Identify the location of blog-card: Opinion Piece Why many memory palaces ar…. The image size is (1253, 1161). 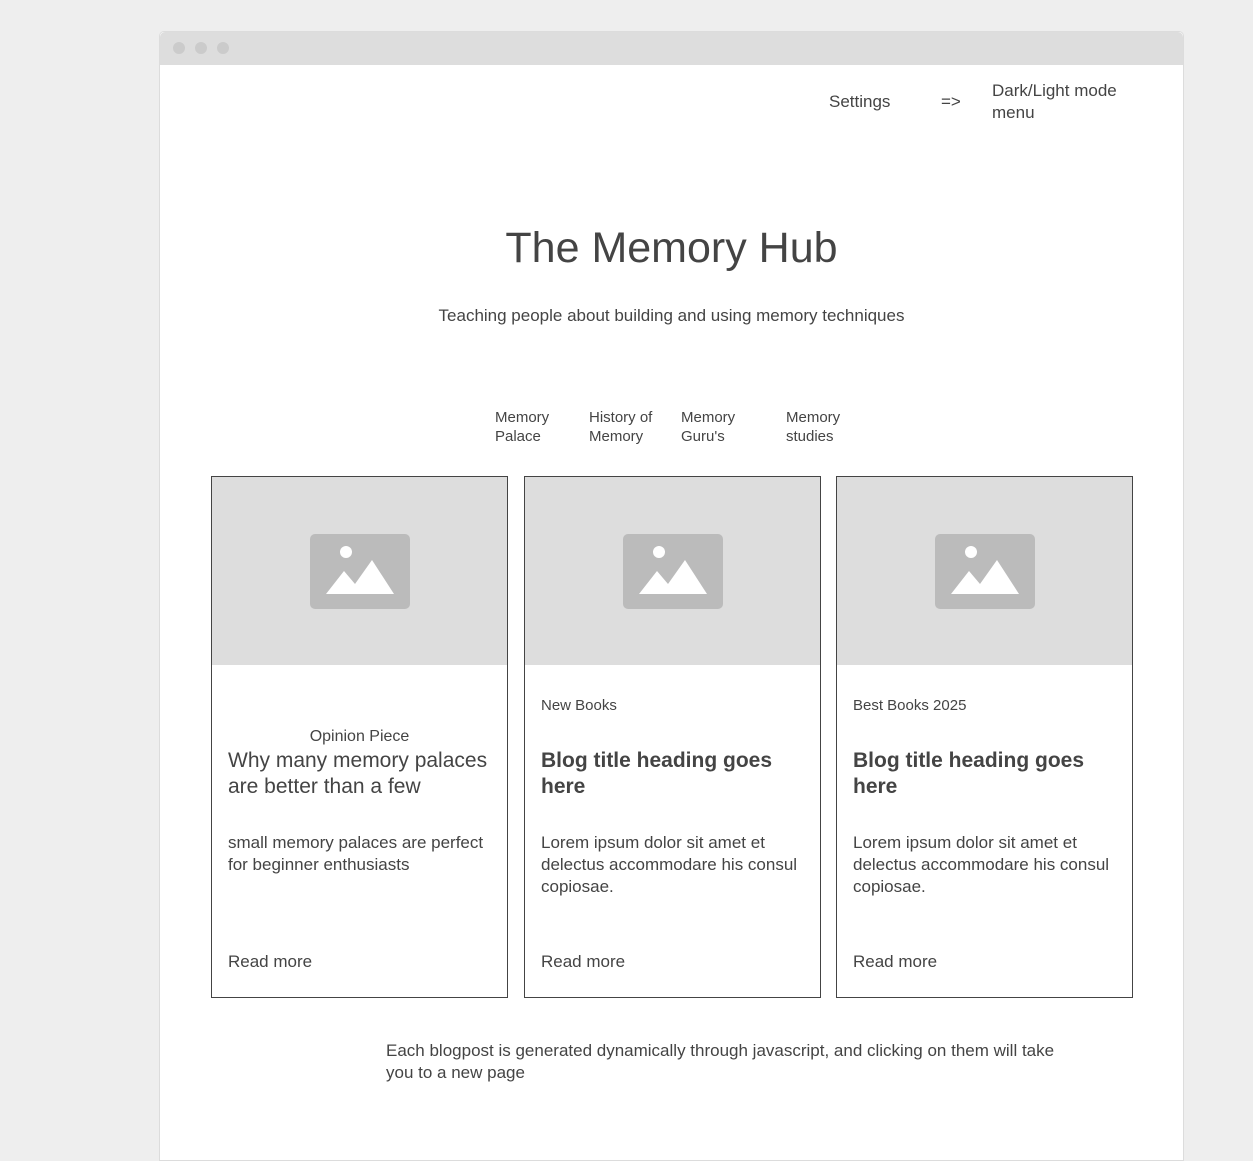
(359, 737).